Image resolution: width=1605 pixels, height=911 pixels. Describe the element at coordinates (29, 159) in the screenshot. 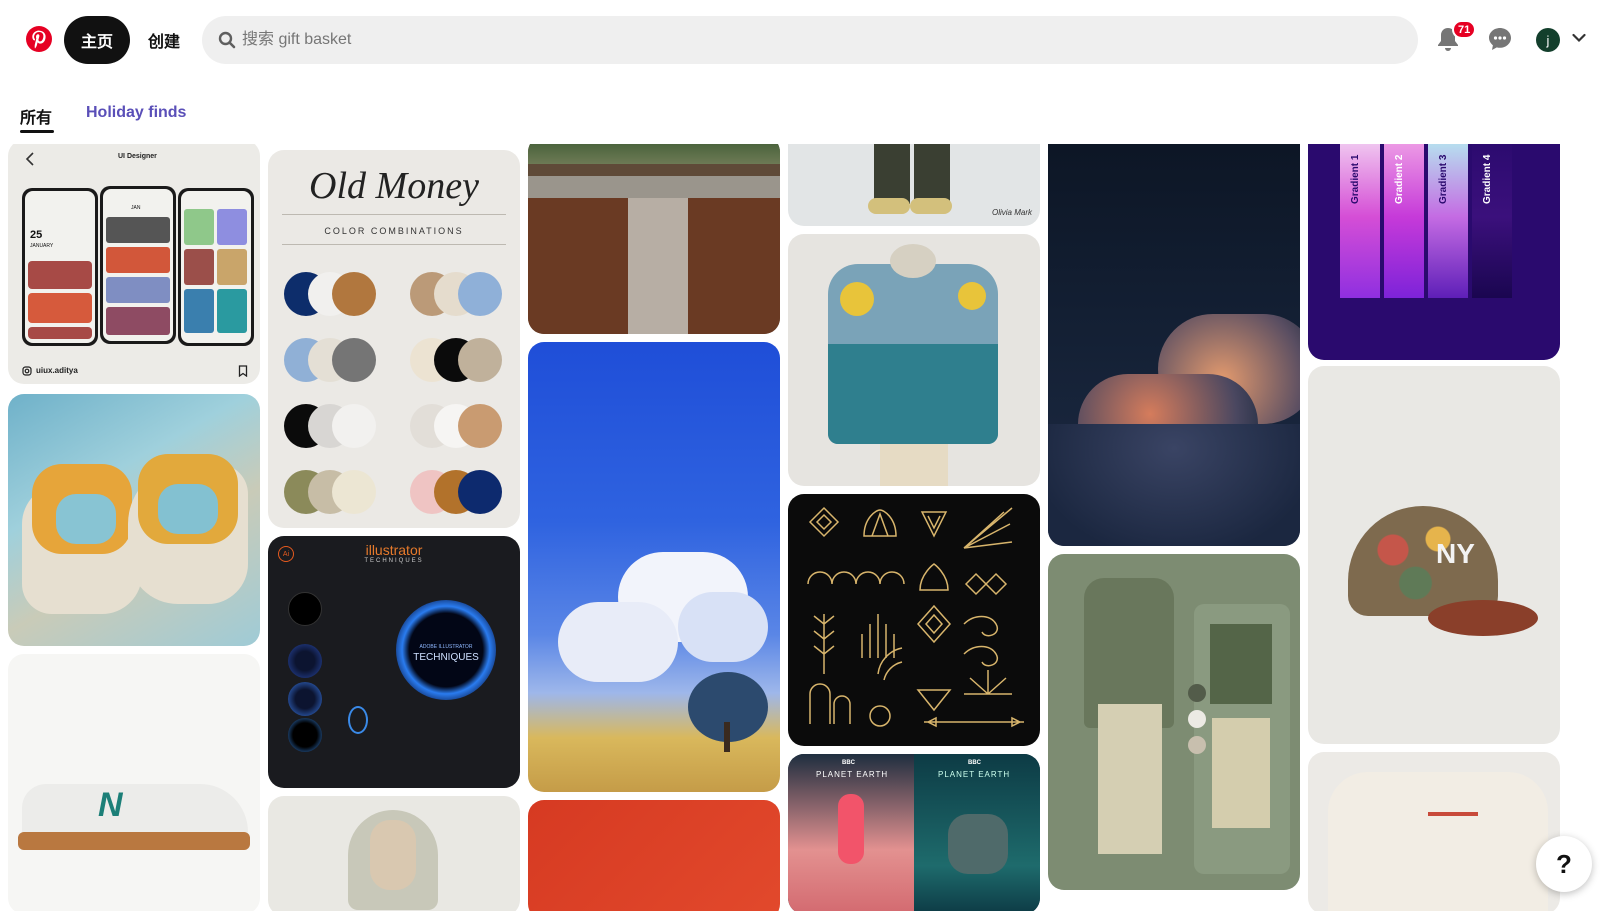

I see `back-arrow-icon` at that location.